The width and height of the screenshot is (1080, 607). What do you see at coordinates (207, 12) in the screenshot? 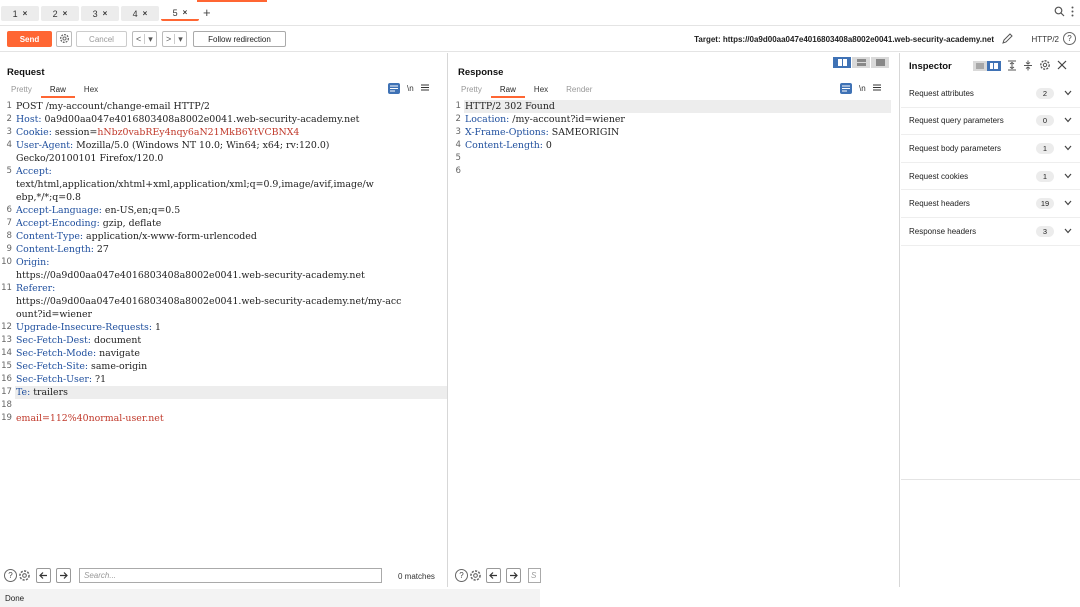
I see `add-tab-button: +` at bounding box center [207, 12].